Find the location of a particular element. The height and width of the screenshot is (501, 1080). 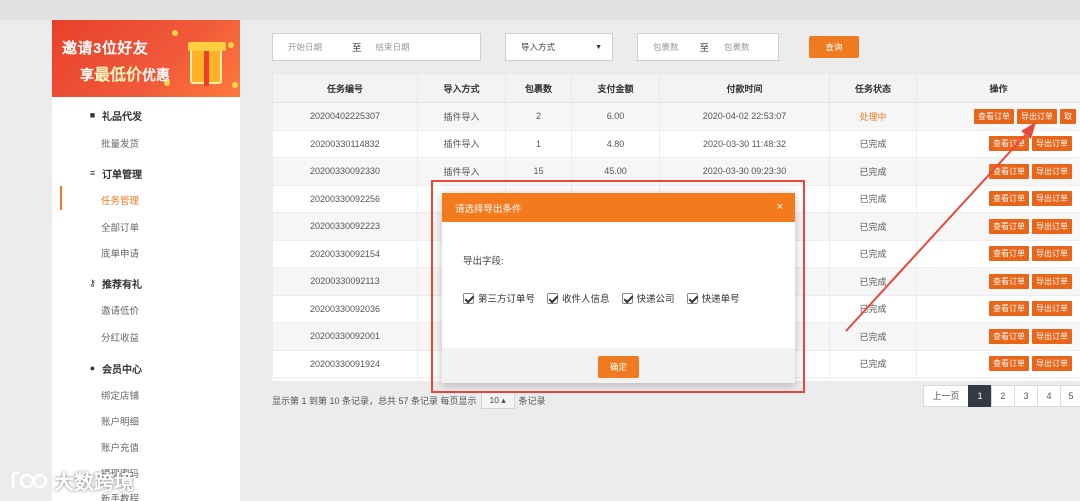

key-icon: ⚷ is located at coordinates (92, 283).